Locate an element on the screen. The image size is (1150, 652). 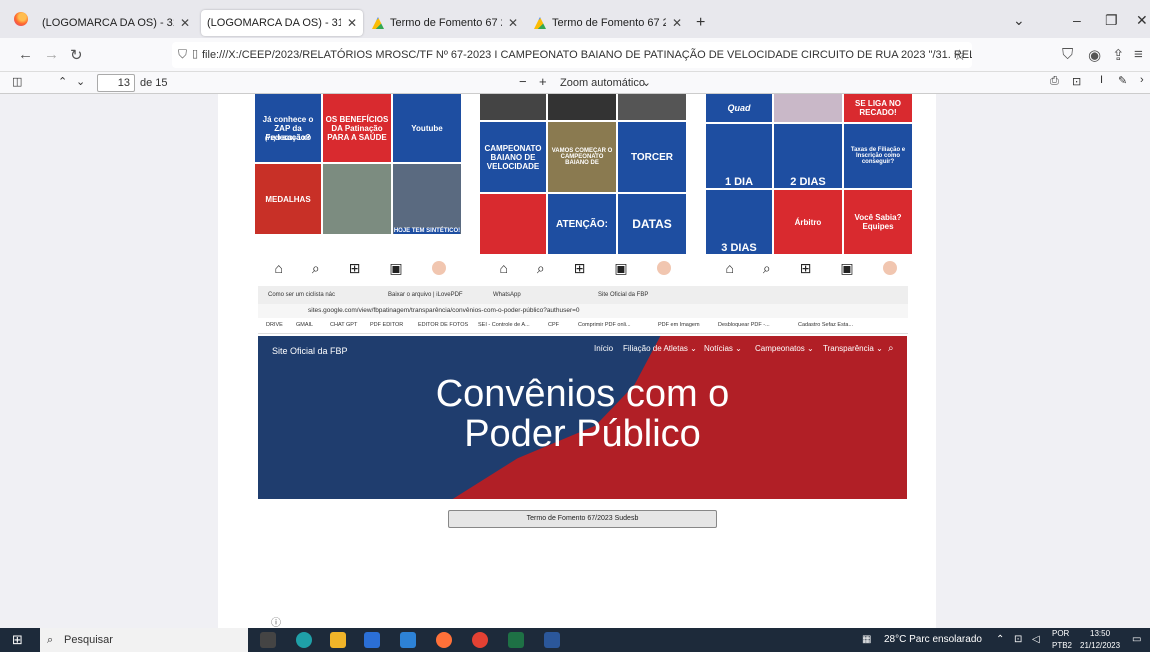
account-icon: ◉ is located at coordinates (1094, 55).